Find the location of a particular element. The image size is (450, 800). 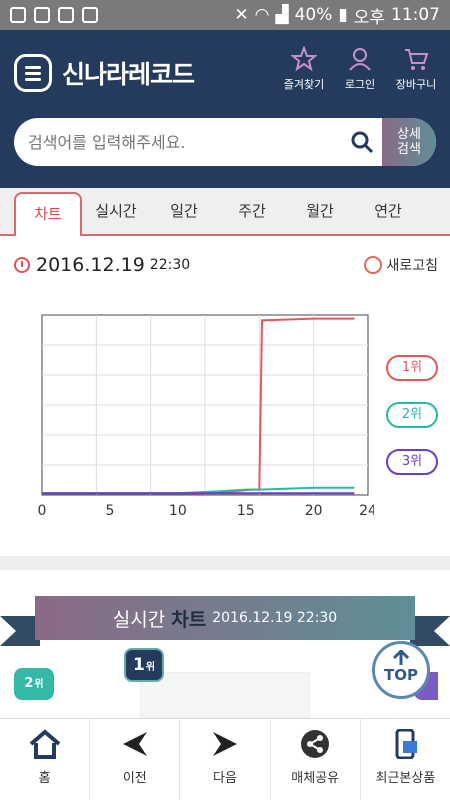

nav-back-label: 이전 is located at coordinates (134, 778).